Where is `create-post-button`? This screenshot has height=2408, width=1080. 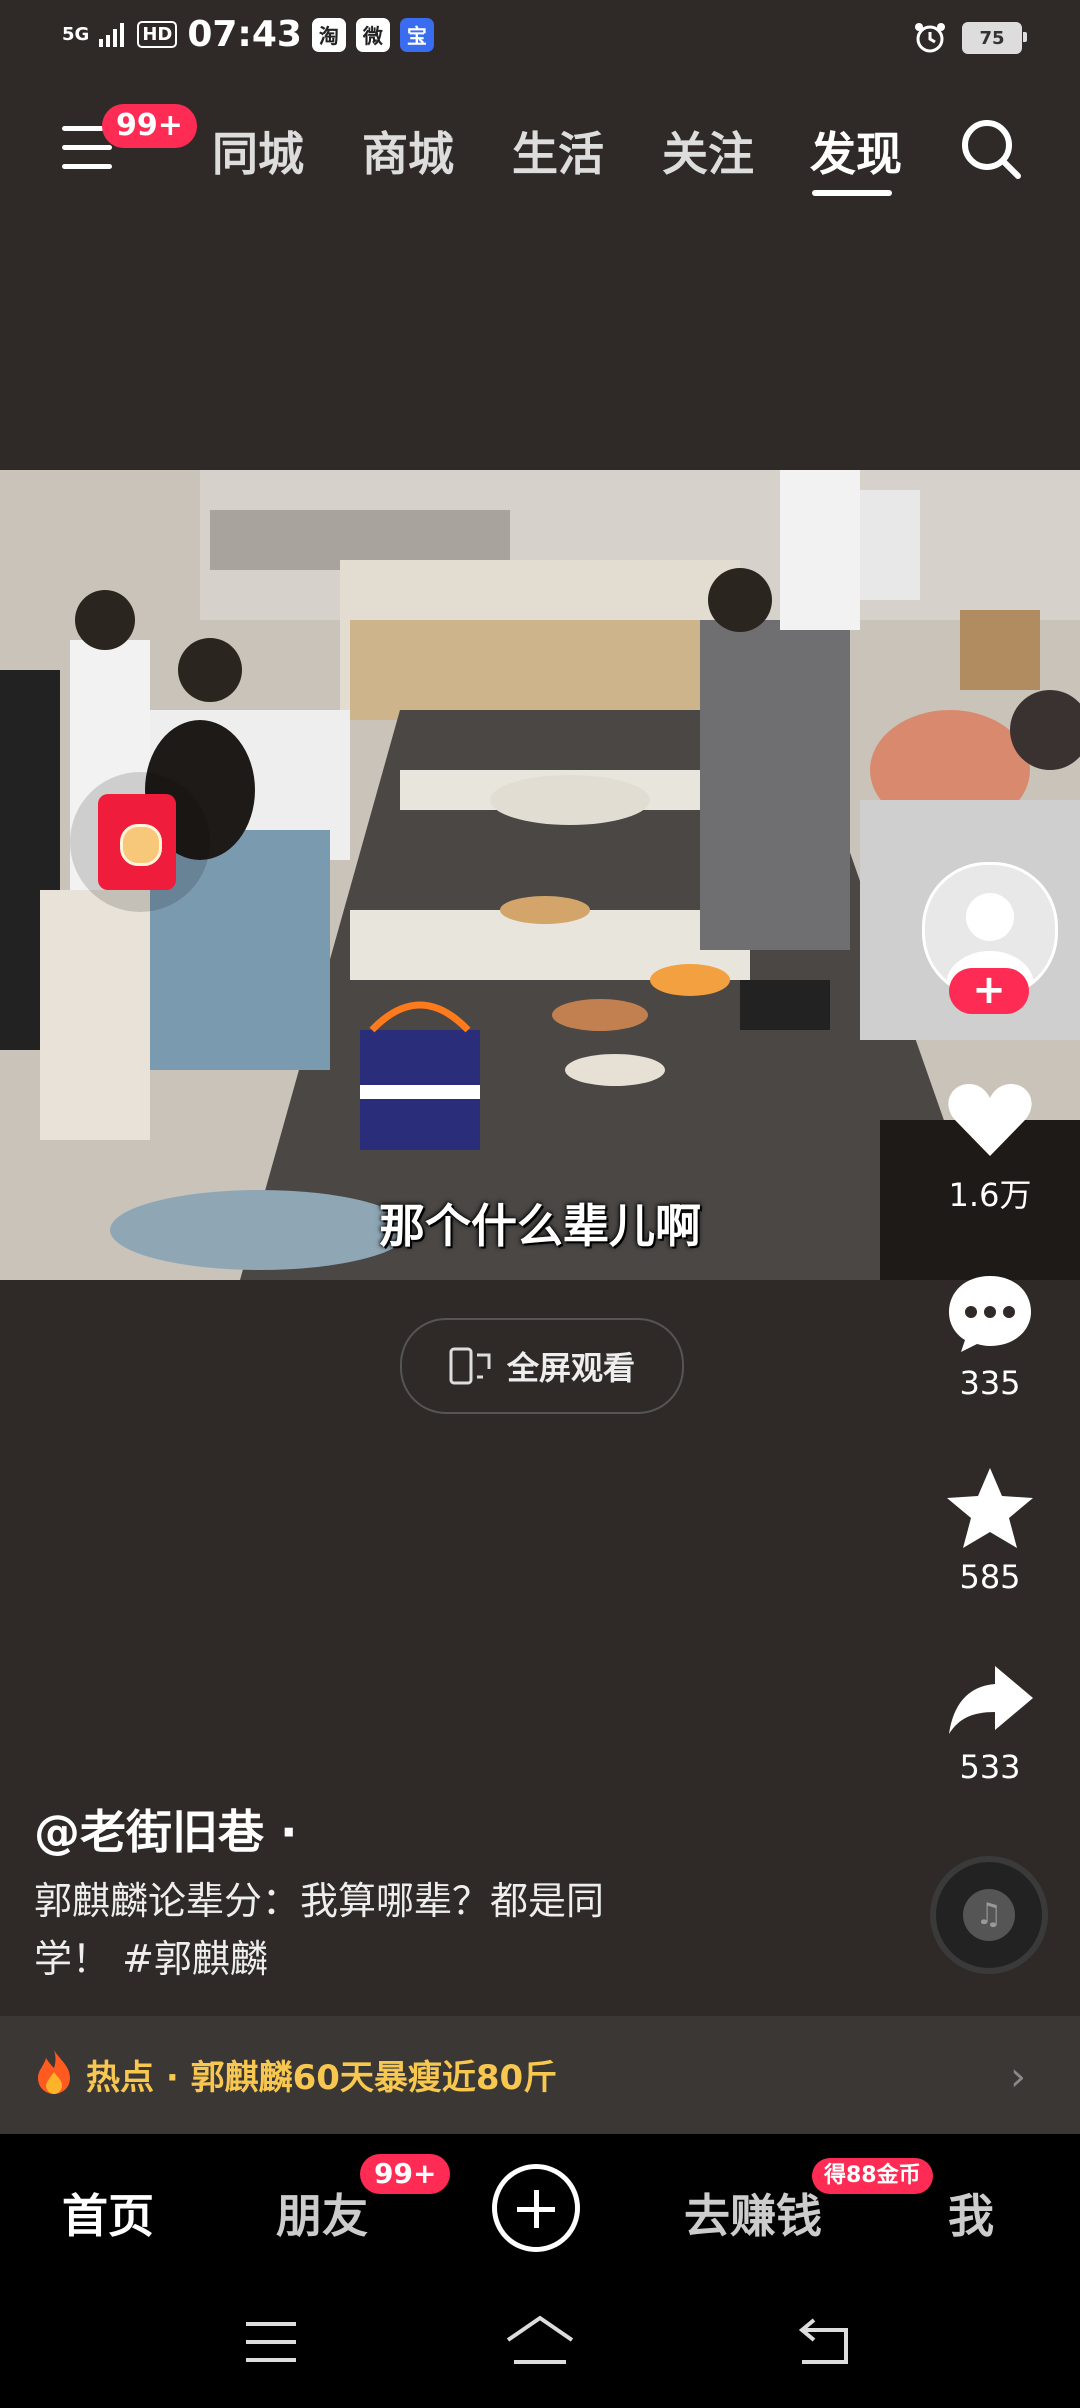 create-post-button is located at coordinates (536, 2208).